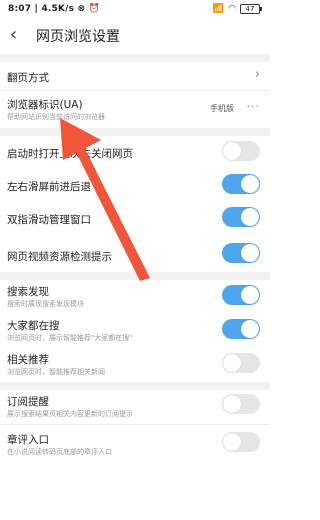  What do you see at coordinates (28, 440) in the screenshot?
I see `setting-title: 章评入口` at bounding box center [28, 440].